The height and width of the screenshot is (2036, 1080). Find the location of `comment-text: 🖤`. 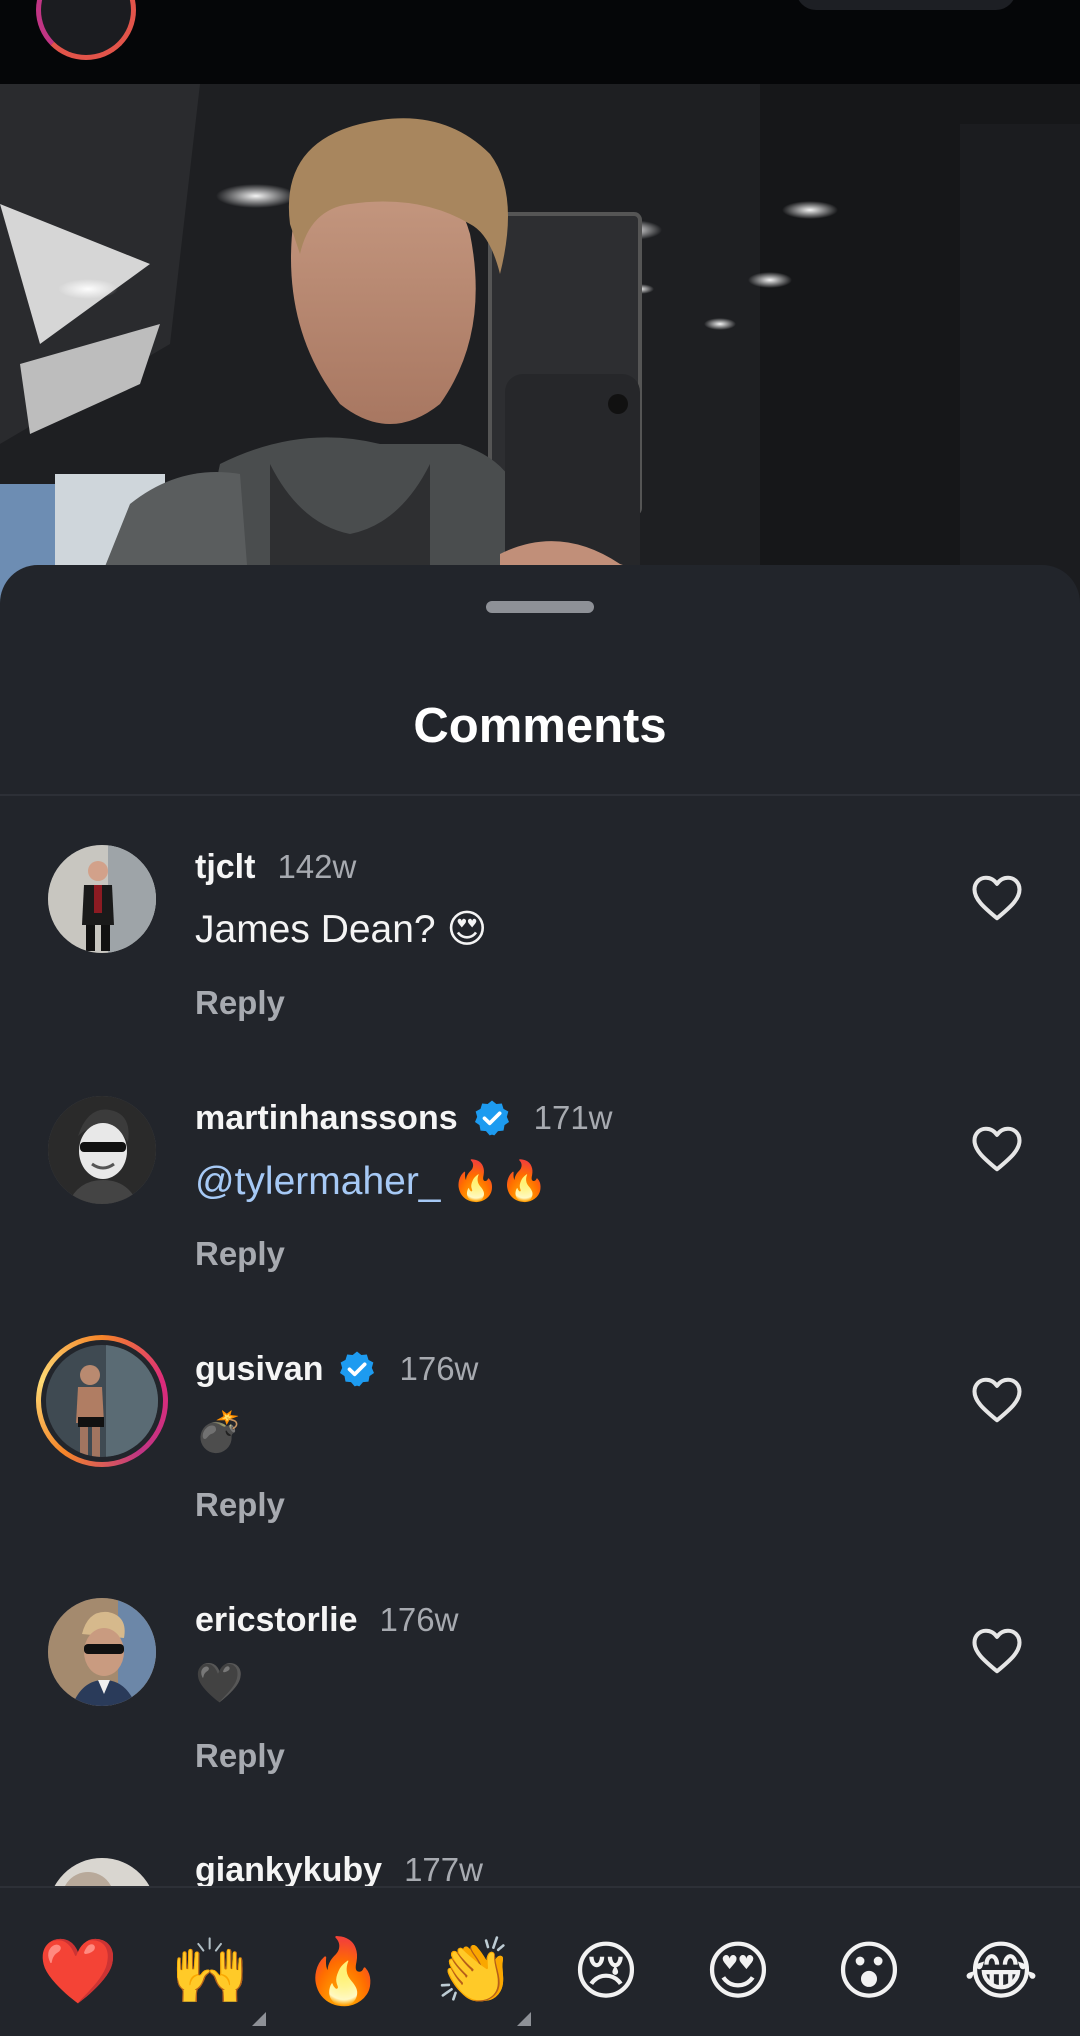

comment-text: 🖤 is located at coordinates (219, 1683).